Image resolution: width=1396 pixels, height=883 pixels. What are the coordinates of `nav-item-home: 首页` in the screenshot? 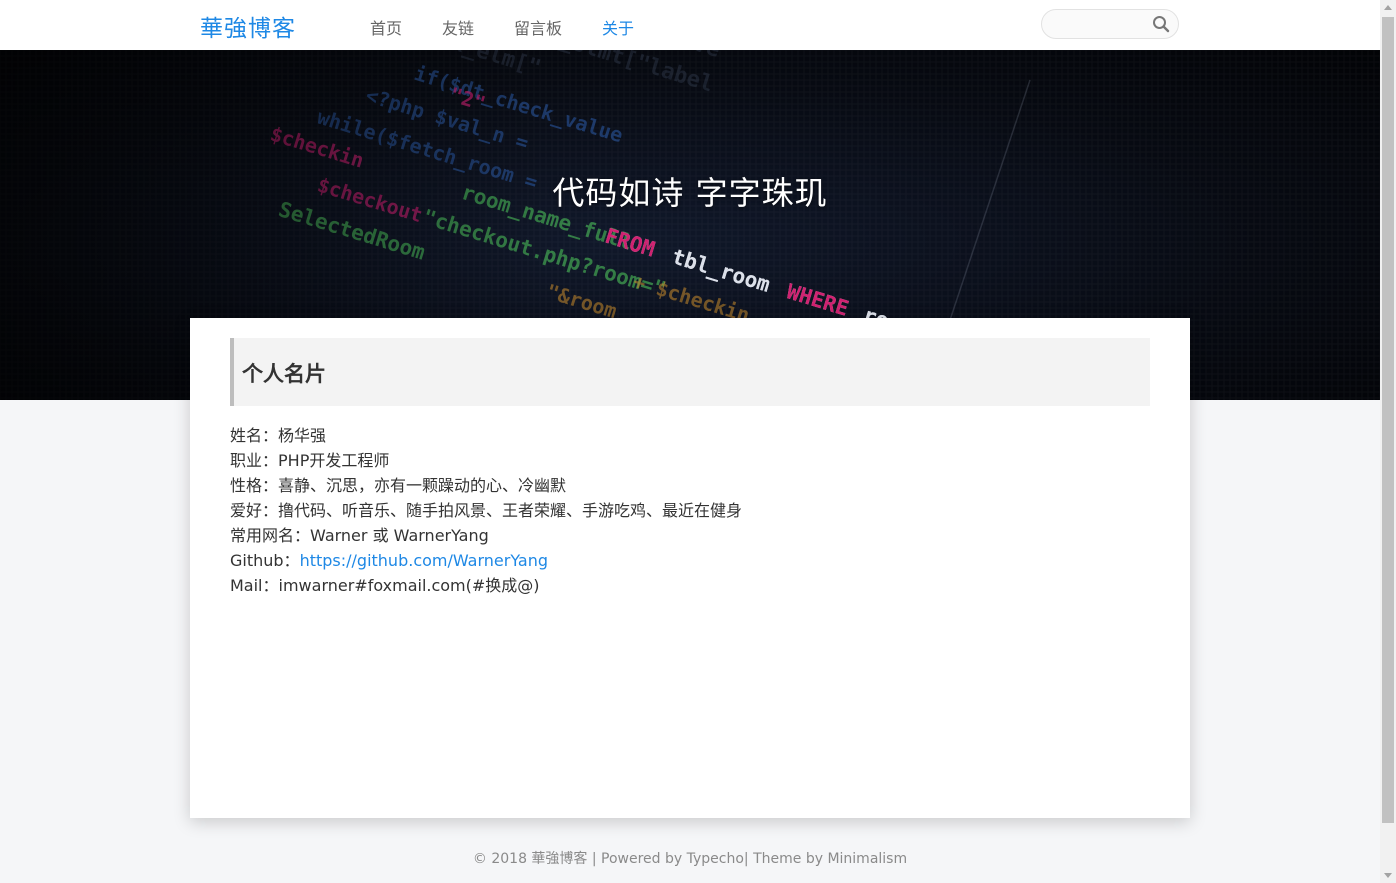 It's located at (386, 27).